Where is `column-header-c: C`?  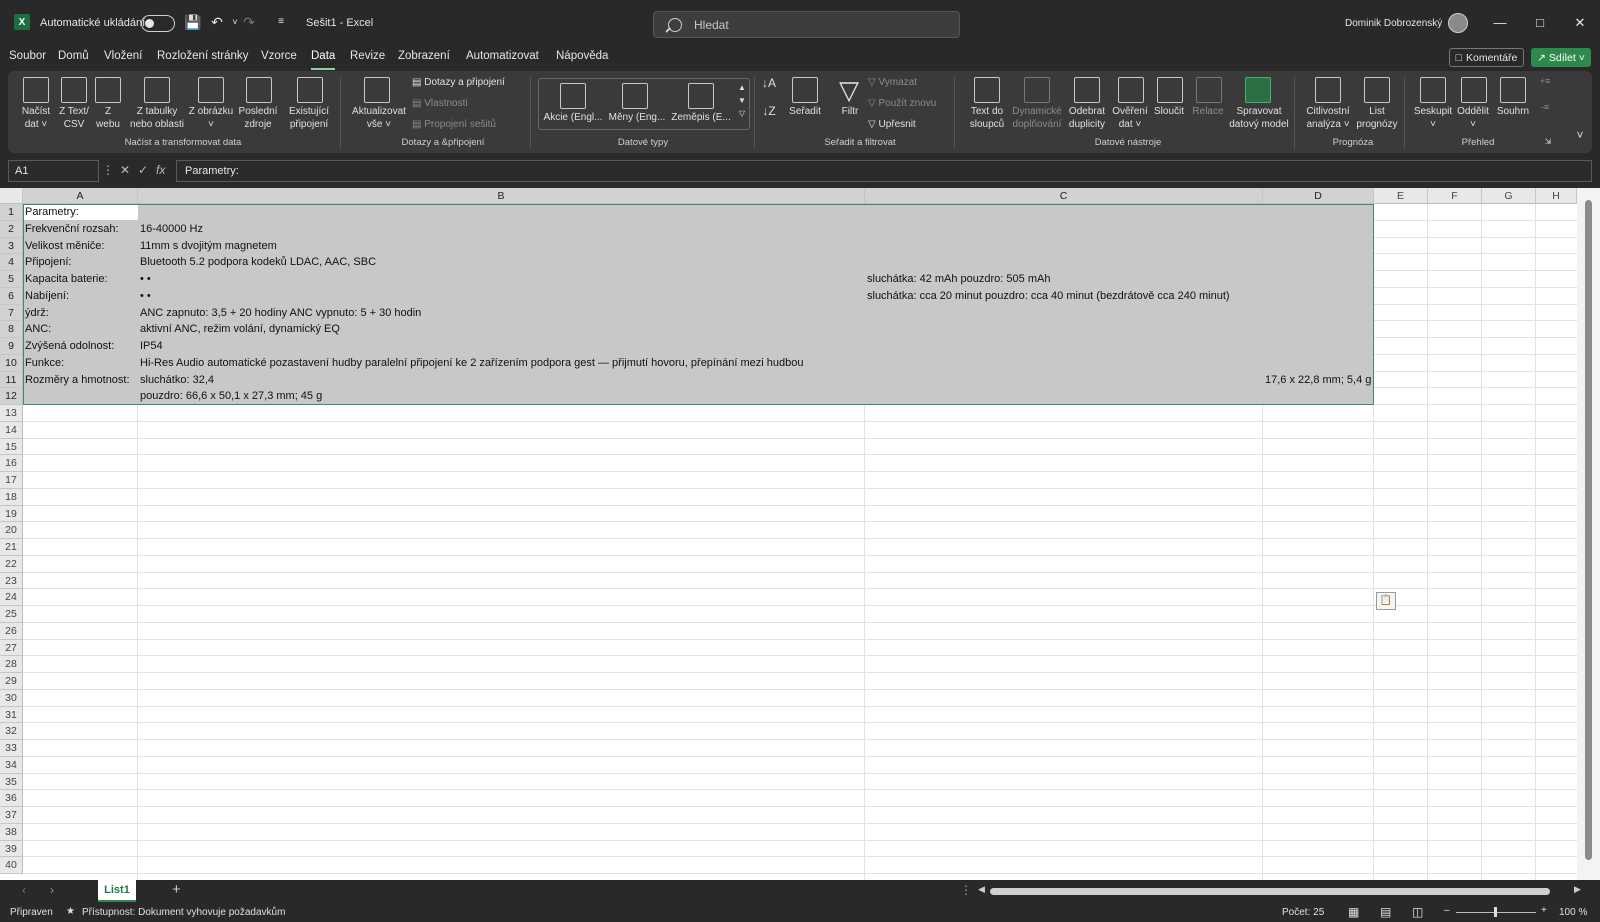 column-header-c: C is located at coordinates (1064, 196).